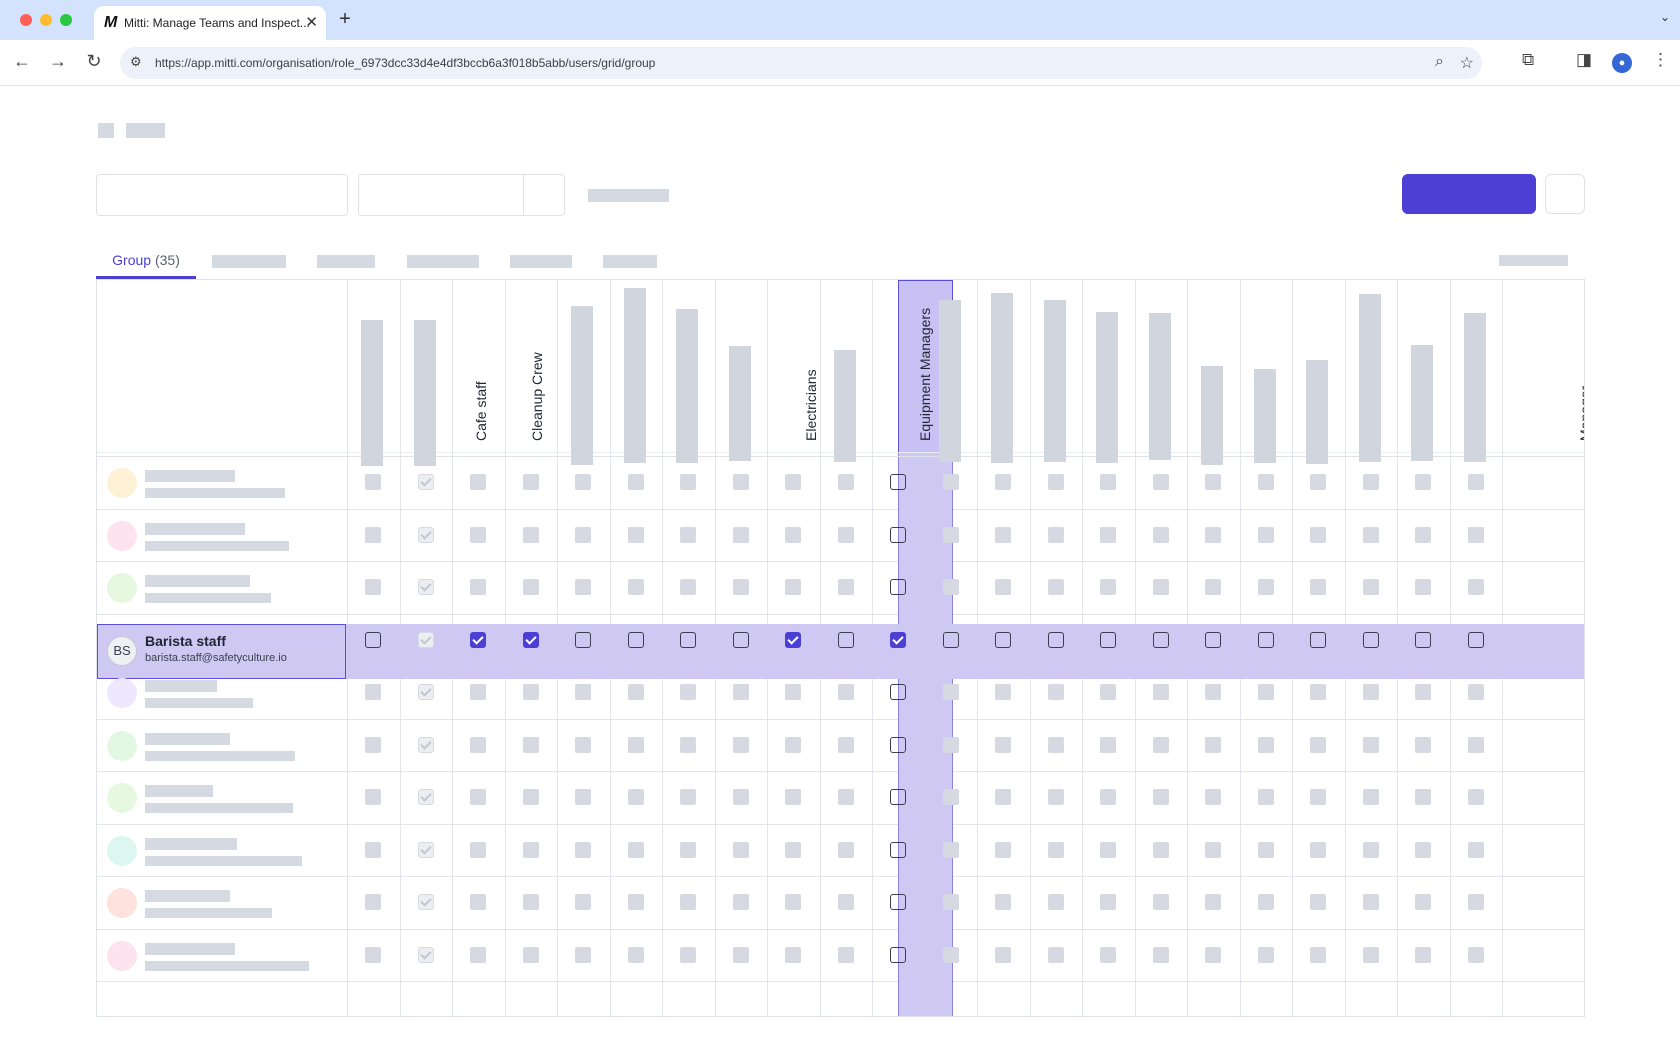  What do you see at coordinates (1622, 63) in the screenshot?
I see `profile-avatar-icon: ●` at bounding box center [1622, 63].